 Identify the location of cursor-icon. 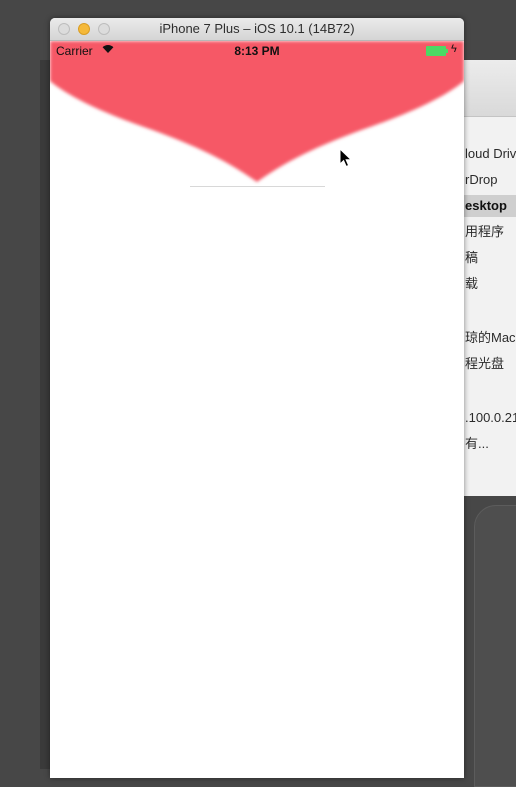
(346, 158).